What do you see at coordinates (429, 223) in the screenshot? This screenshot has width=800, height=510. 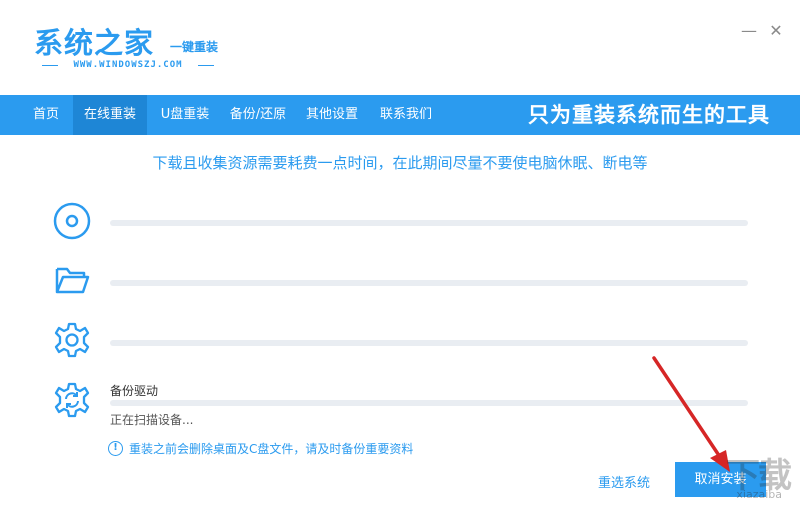 I see `progress-track-download` at bounding box center [429, 223].